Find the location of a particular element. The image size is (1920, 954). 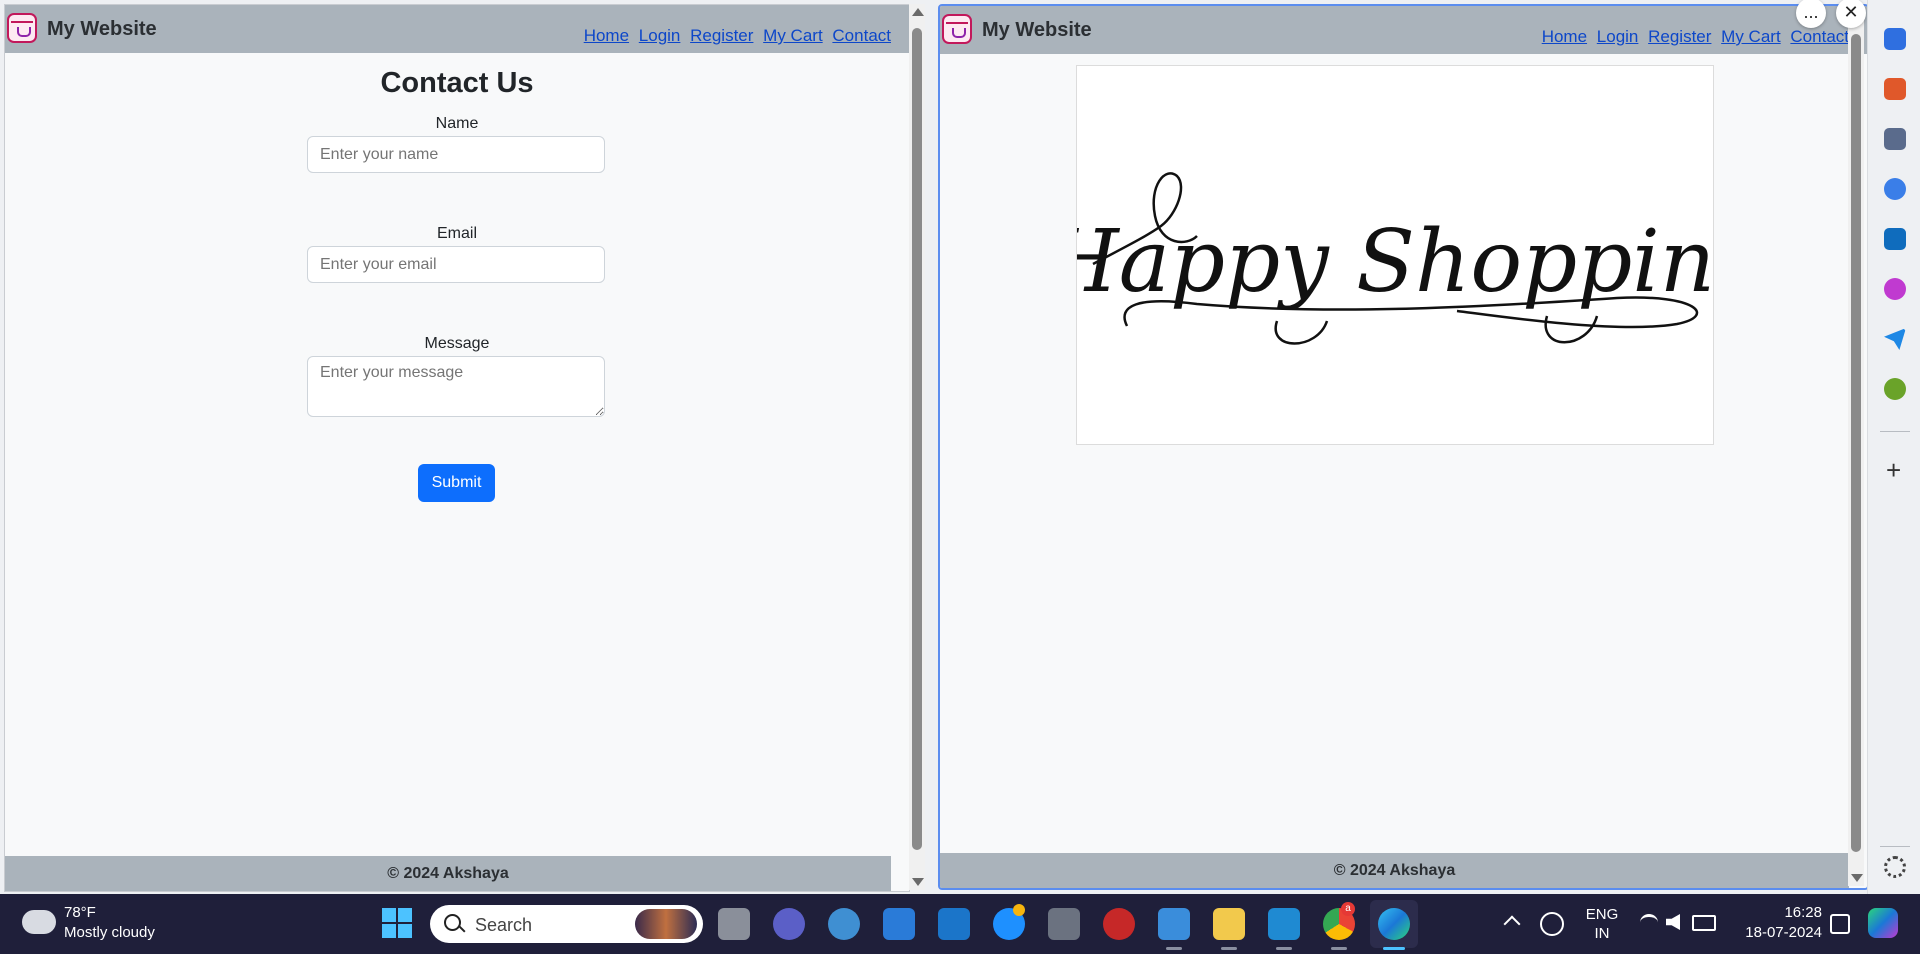

edge-browser-icon is located at coordinates (1394, 924).